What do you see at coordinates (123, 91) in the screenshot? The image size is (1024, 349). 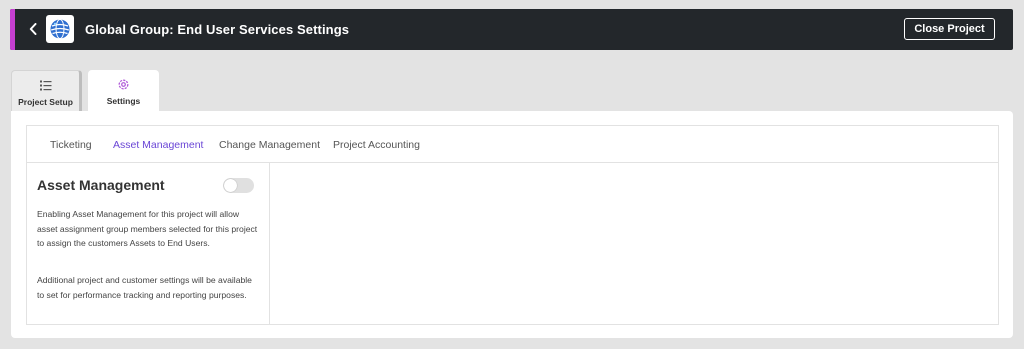 I see `tab-settings: Settings` at bounding box center [123, 91].